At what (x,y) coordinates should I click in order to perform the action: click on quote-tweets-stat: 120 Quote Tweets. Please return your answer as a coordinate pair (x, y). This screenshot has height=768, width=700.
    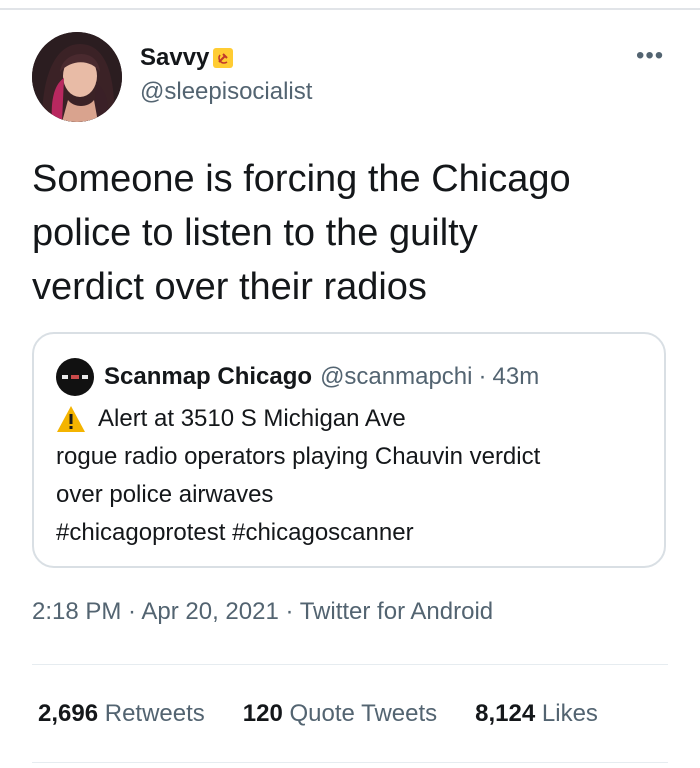
    Looking at the image, I should click on (340, 714).